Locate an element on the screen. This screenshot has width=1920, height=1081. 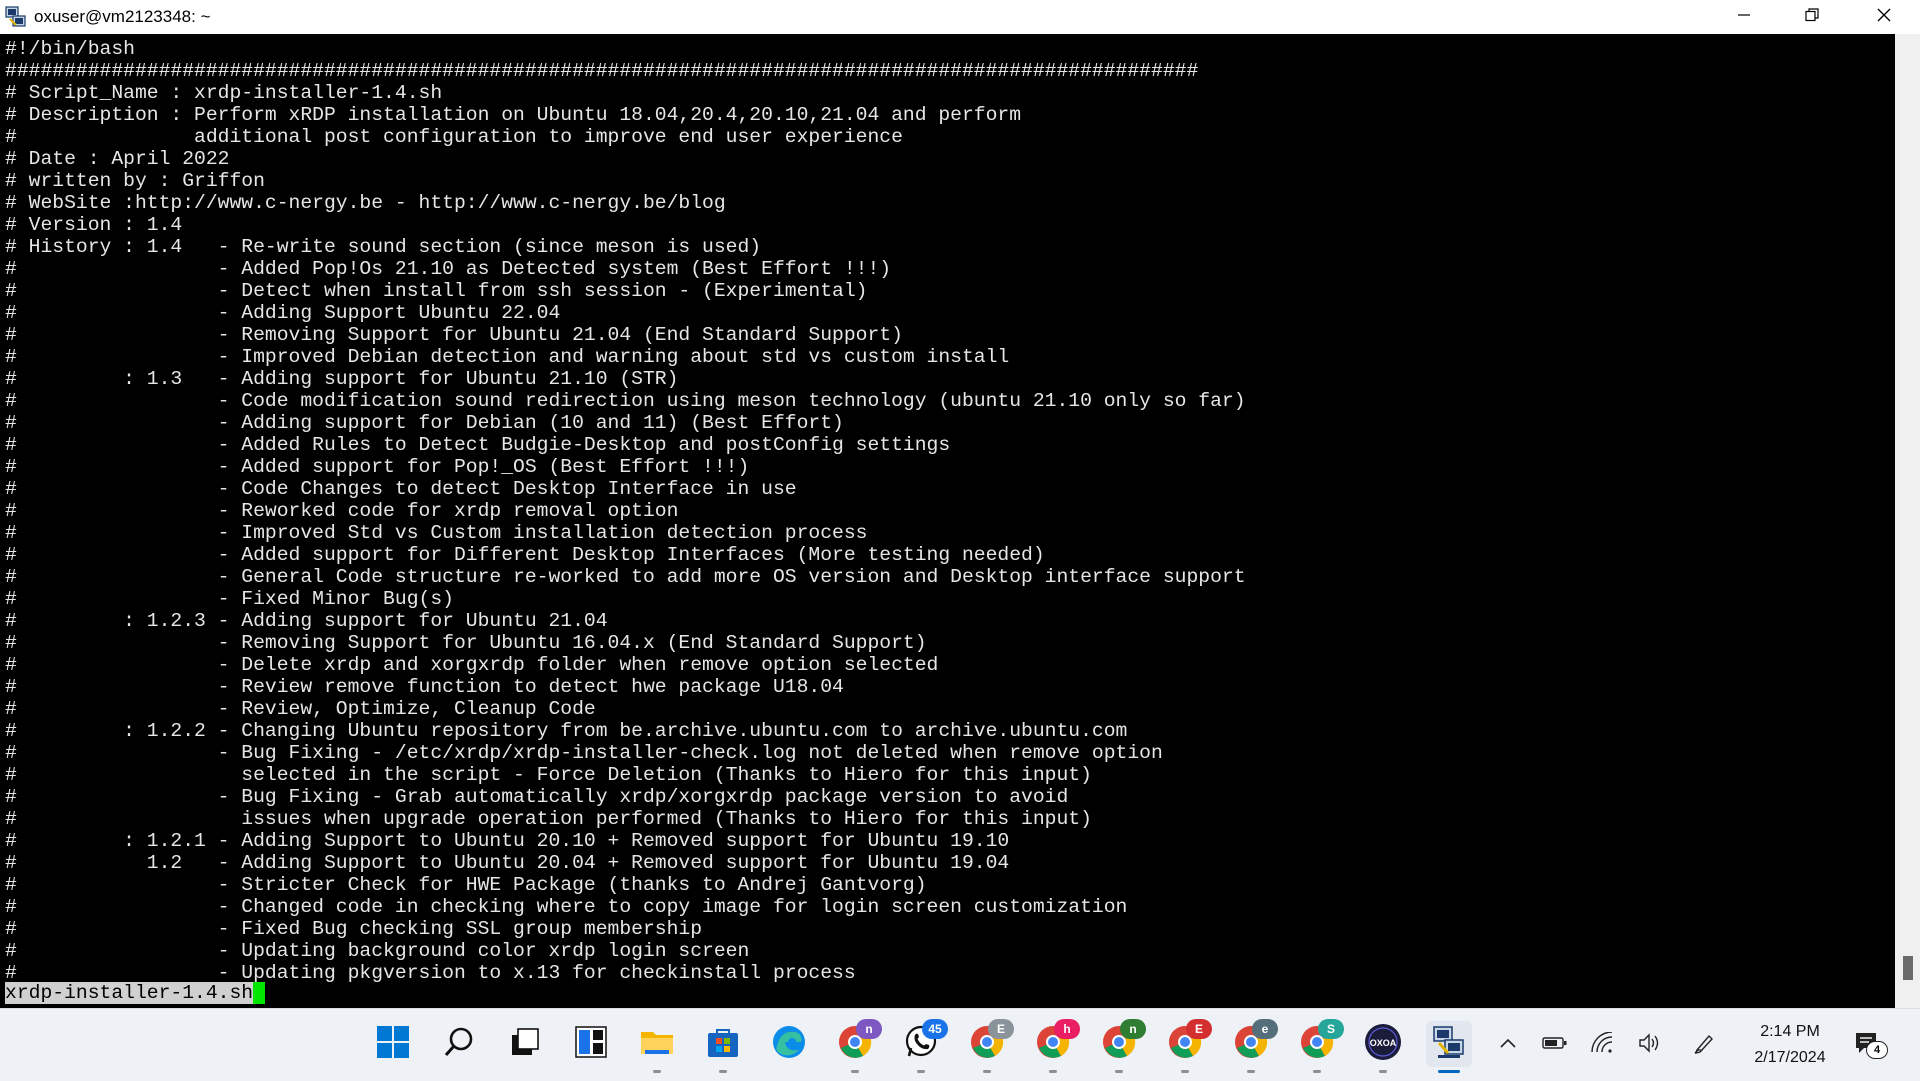
app-badge: h is located at coordinates (1067, 1029).